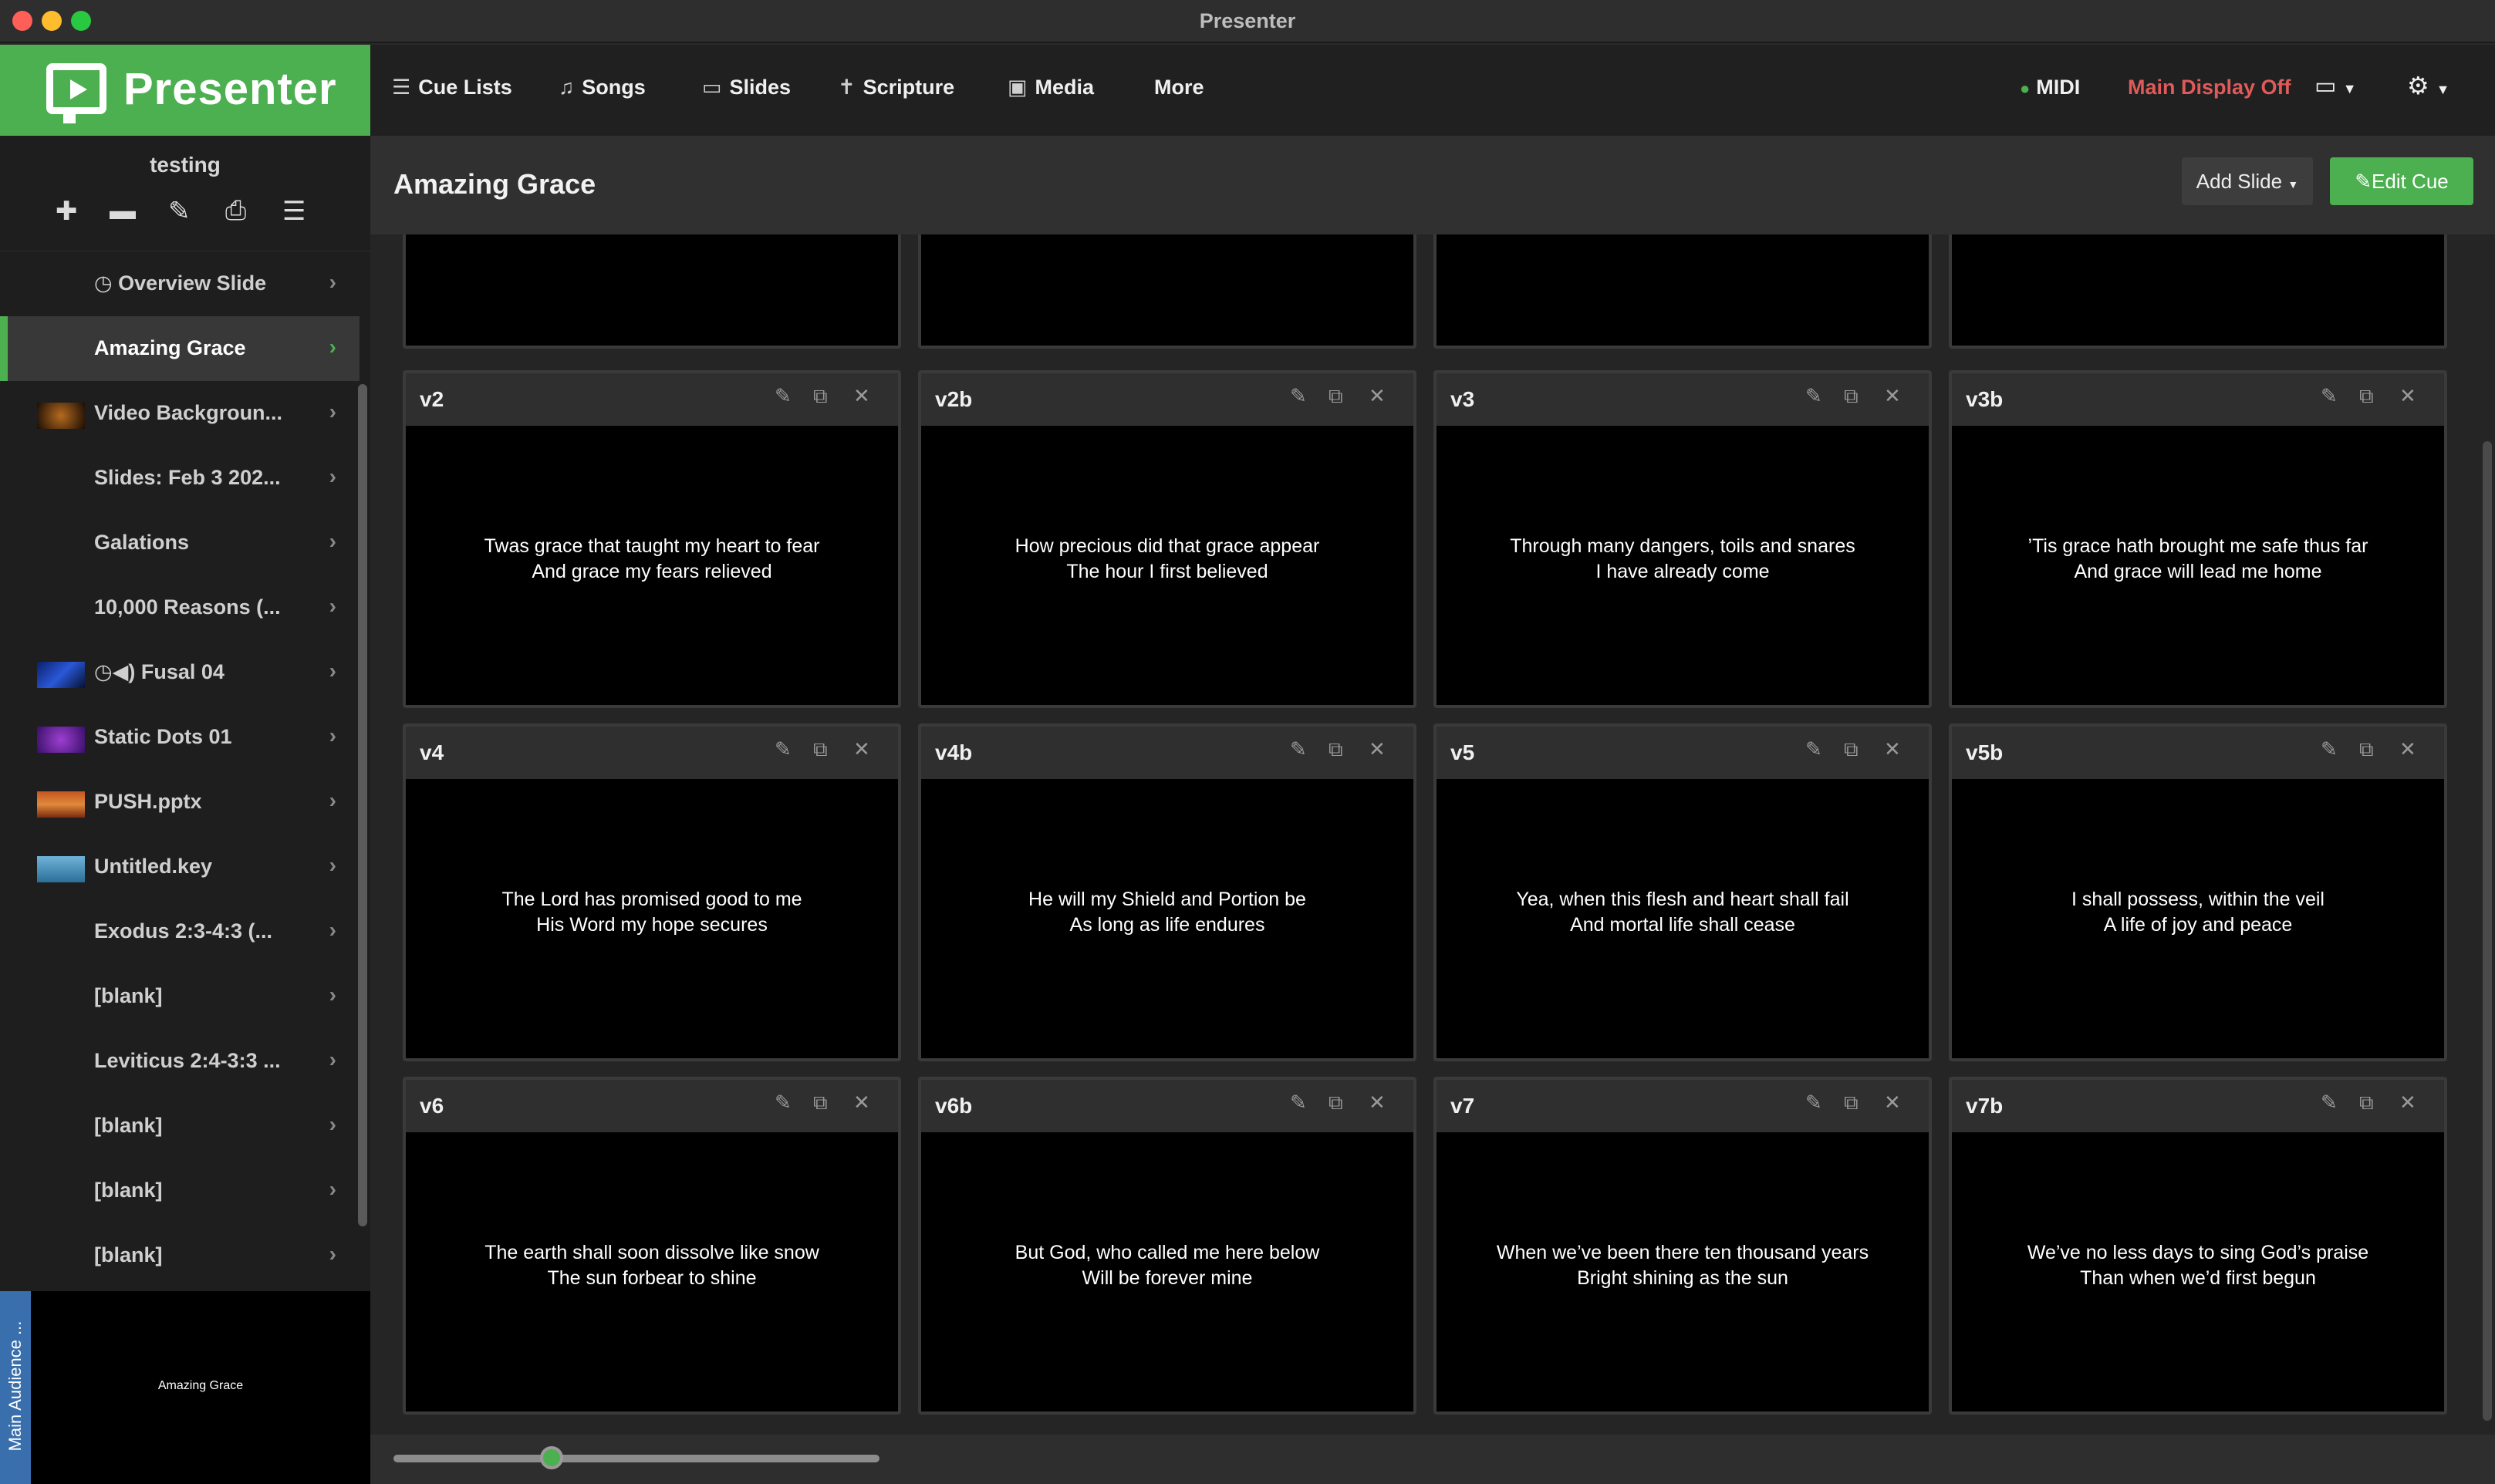  What do you see at coordinates (1179, 87) in the screenshot?
I see `nav-more: More` at bounding box center [1179, 87].